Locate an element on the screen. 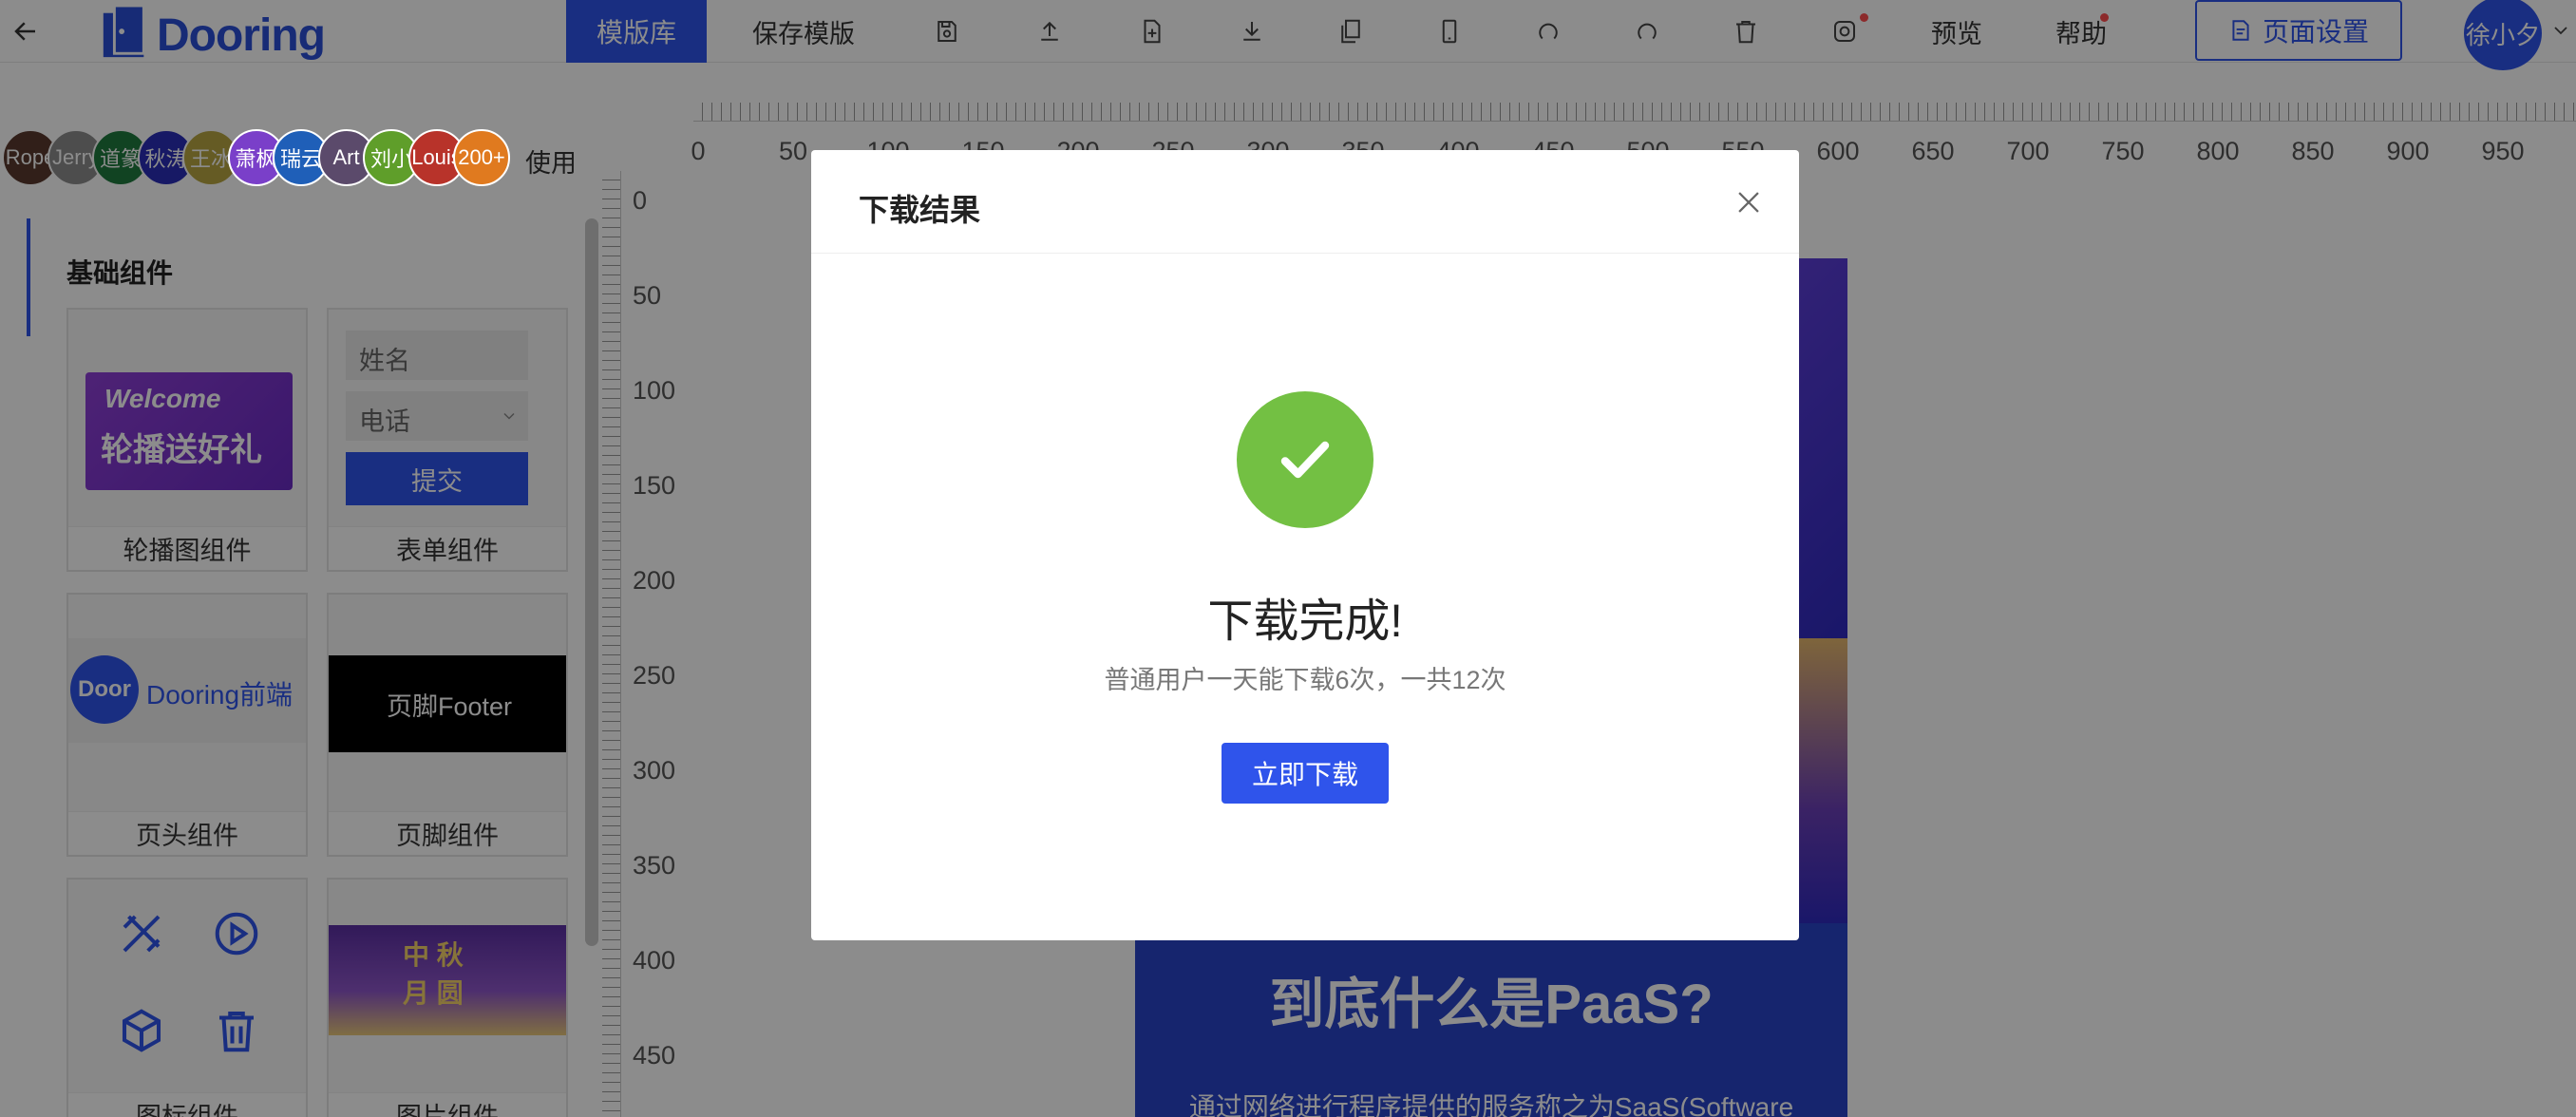  collaborator-avatar: 200+ is located at coordinates (481, 157).